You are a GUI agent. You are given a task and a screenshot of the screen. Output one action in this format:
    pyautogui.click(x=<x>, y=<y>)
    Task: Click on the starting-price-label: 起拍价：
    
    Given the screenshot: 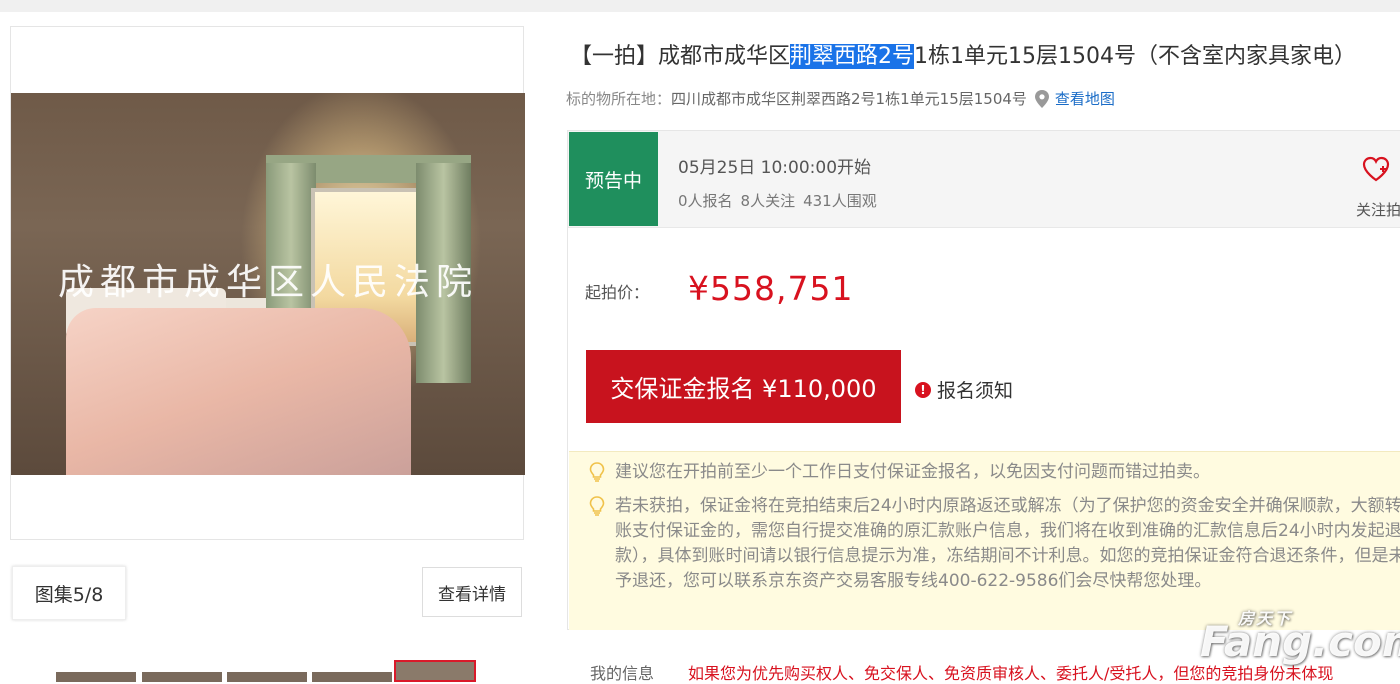 What is the action you would take?
    pyautogui.click(x=617, y=292)
    